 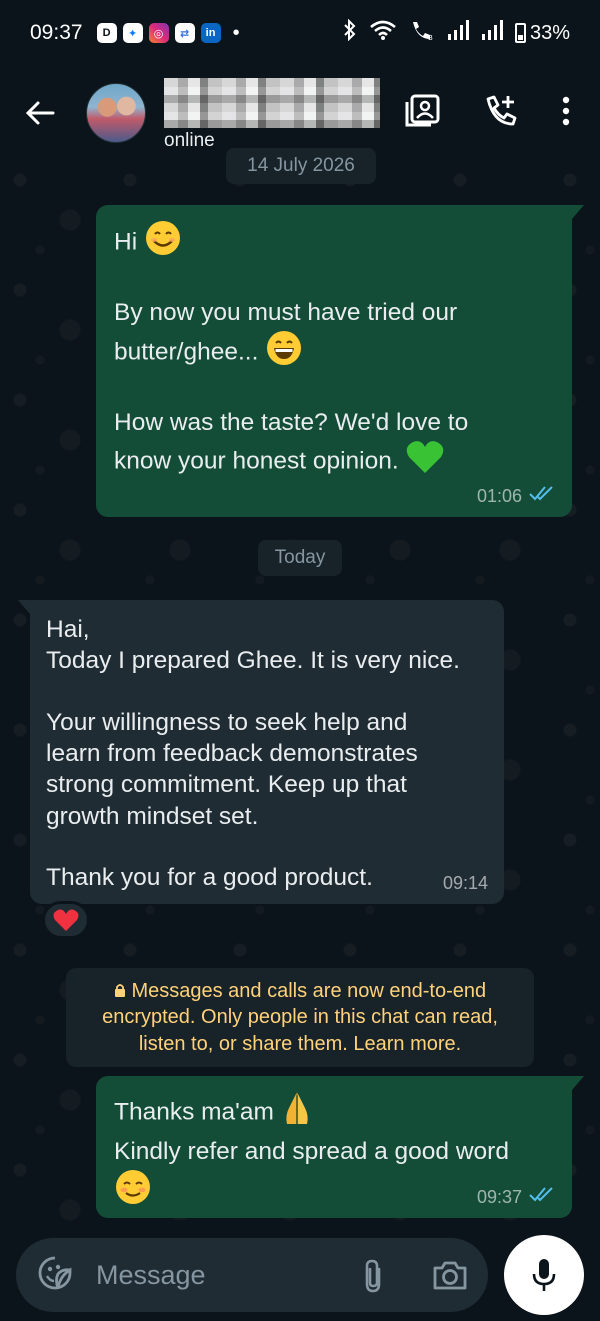 What do you see at coordinates (373, 1278) in the screenshot?
I see `attach-paperclip-icon` at bounding box center [373, 1278].